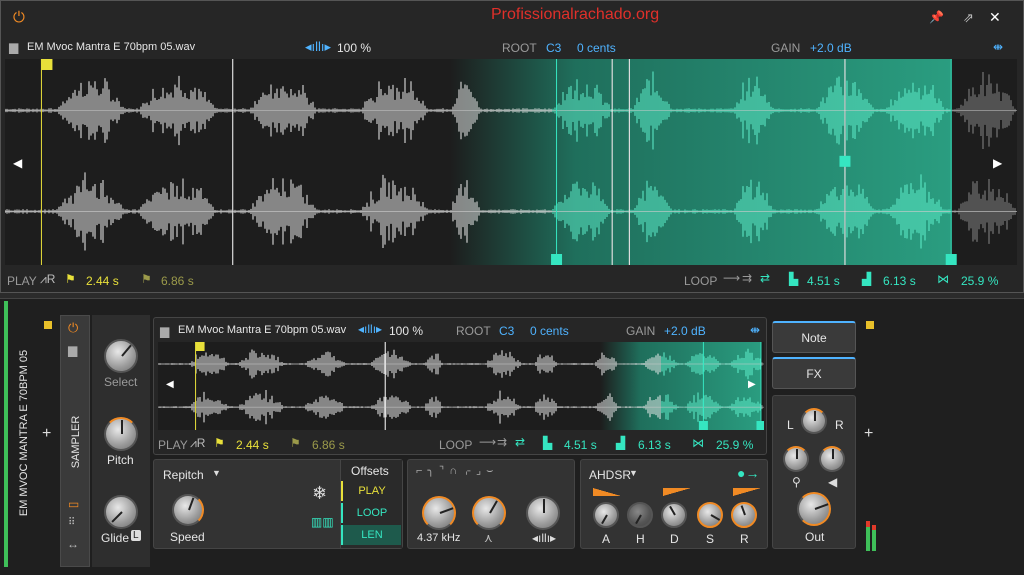 Image resolution: width=1024 pixels, height=575 pixels. I want to click on fit-icon: ⇼, so click(998, 47).